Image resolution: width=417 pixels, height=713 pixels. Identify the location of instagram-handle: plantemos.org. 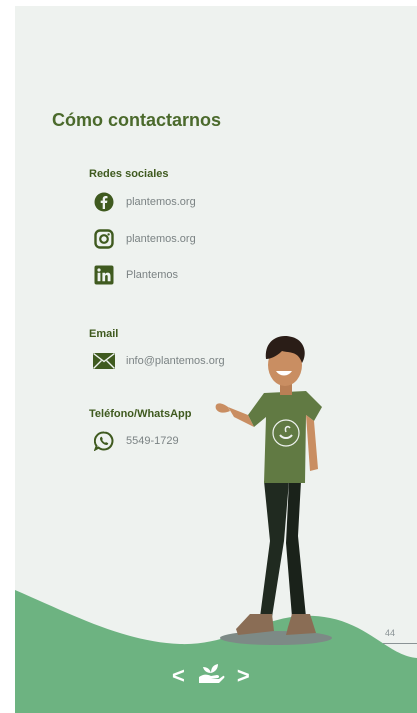
(161, 239).